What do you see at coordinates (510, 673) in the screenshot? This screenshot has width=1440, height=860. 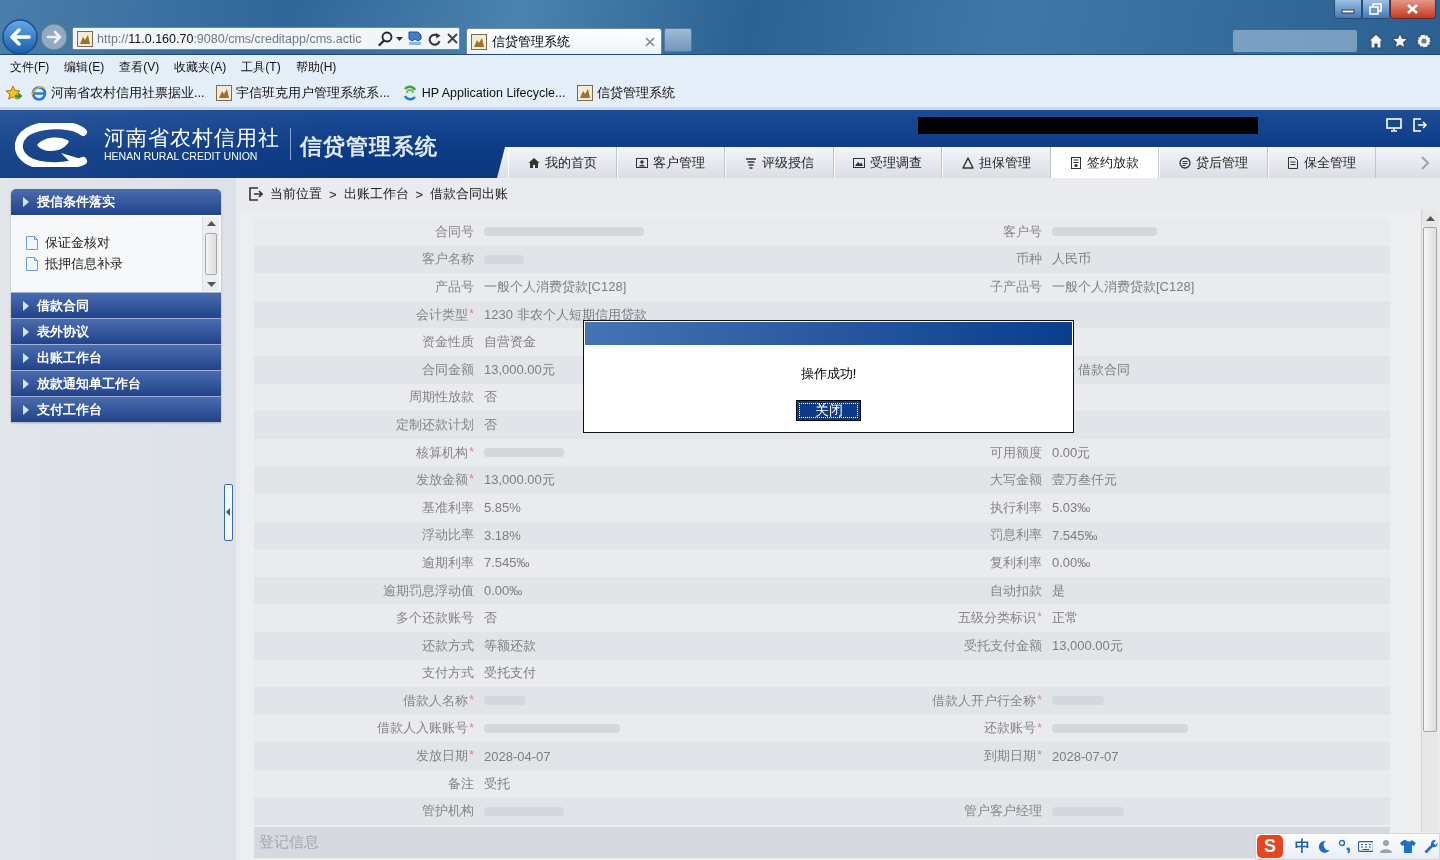 I see `field-value: 受托支付` at bounding box center [510, 673].